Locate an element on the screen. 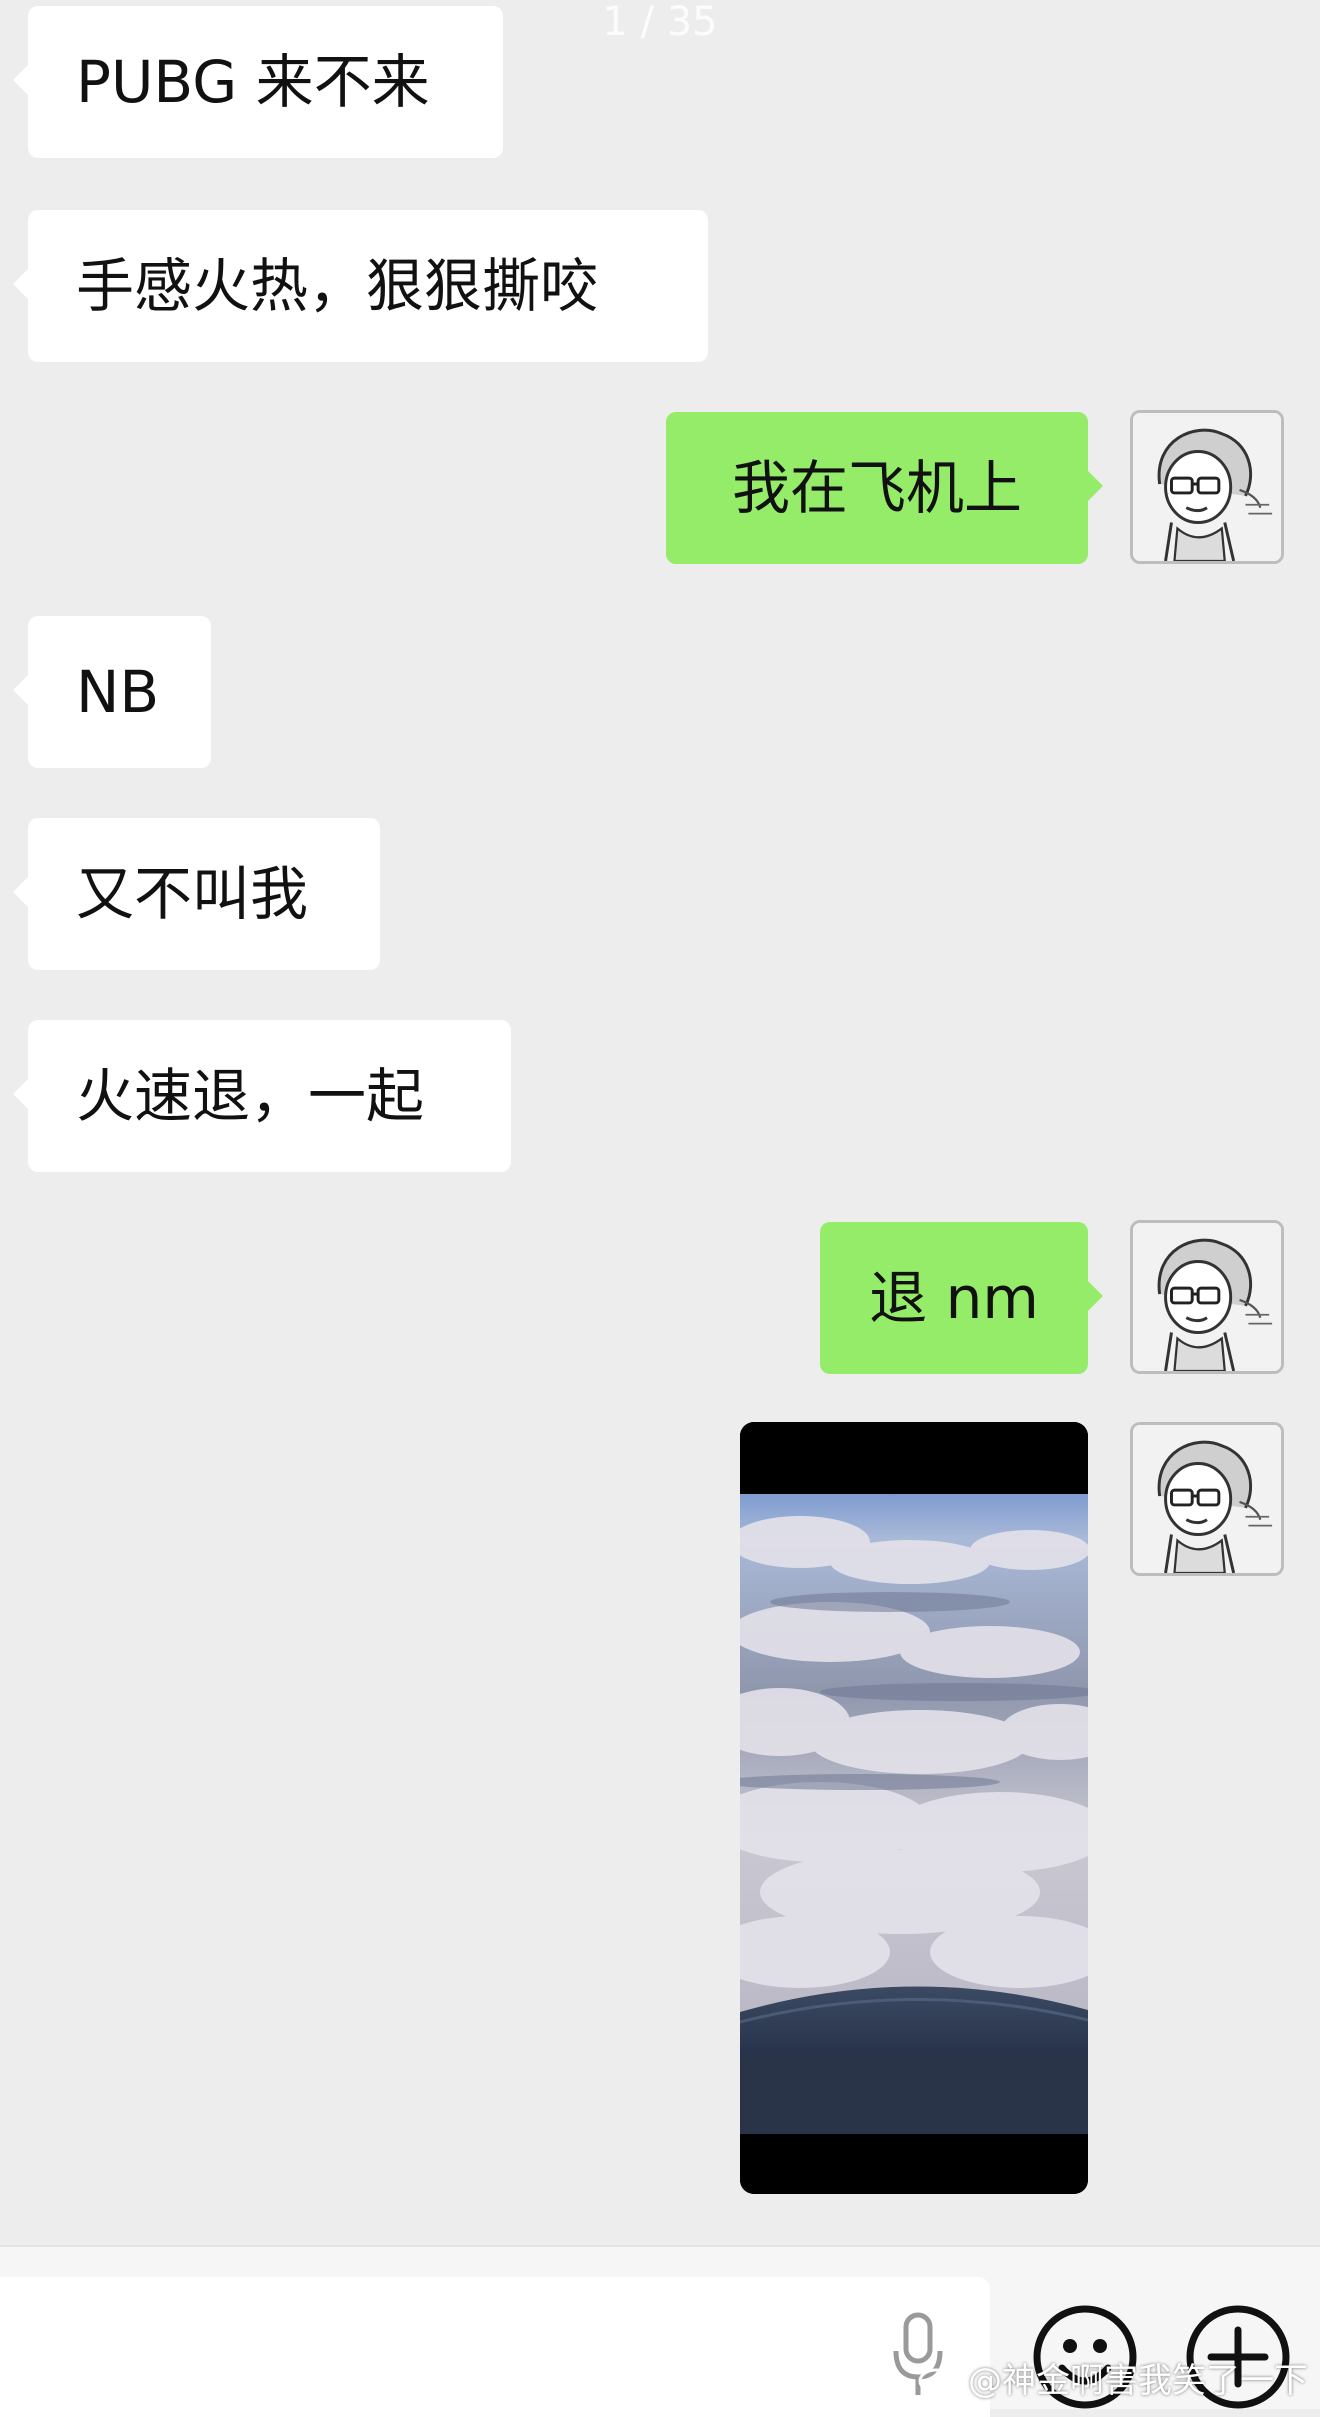  message-bubble-received: PUBG 来不来 is located at coordinates (258, 82).